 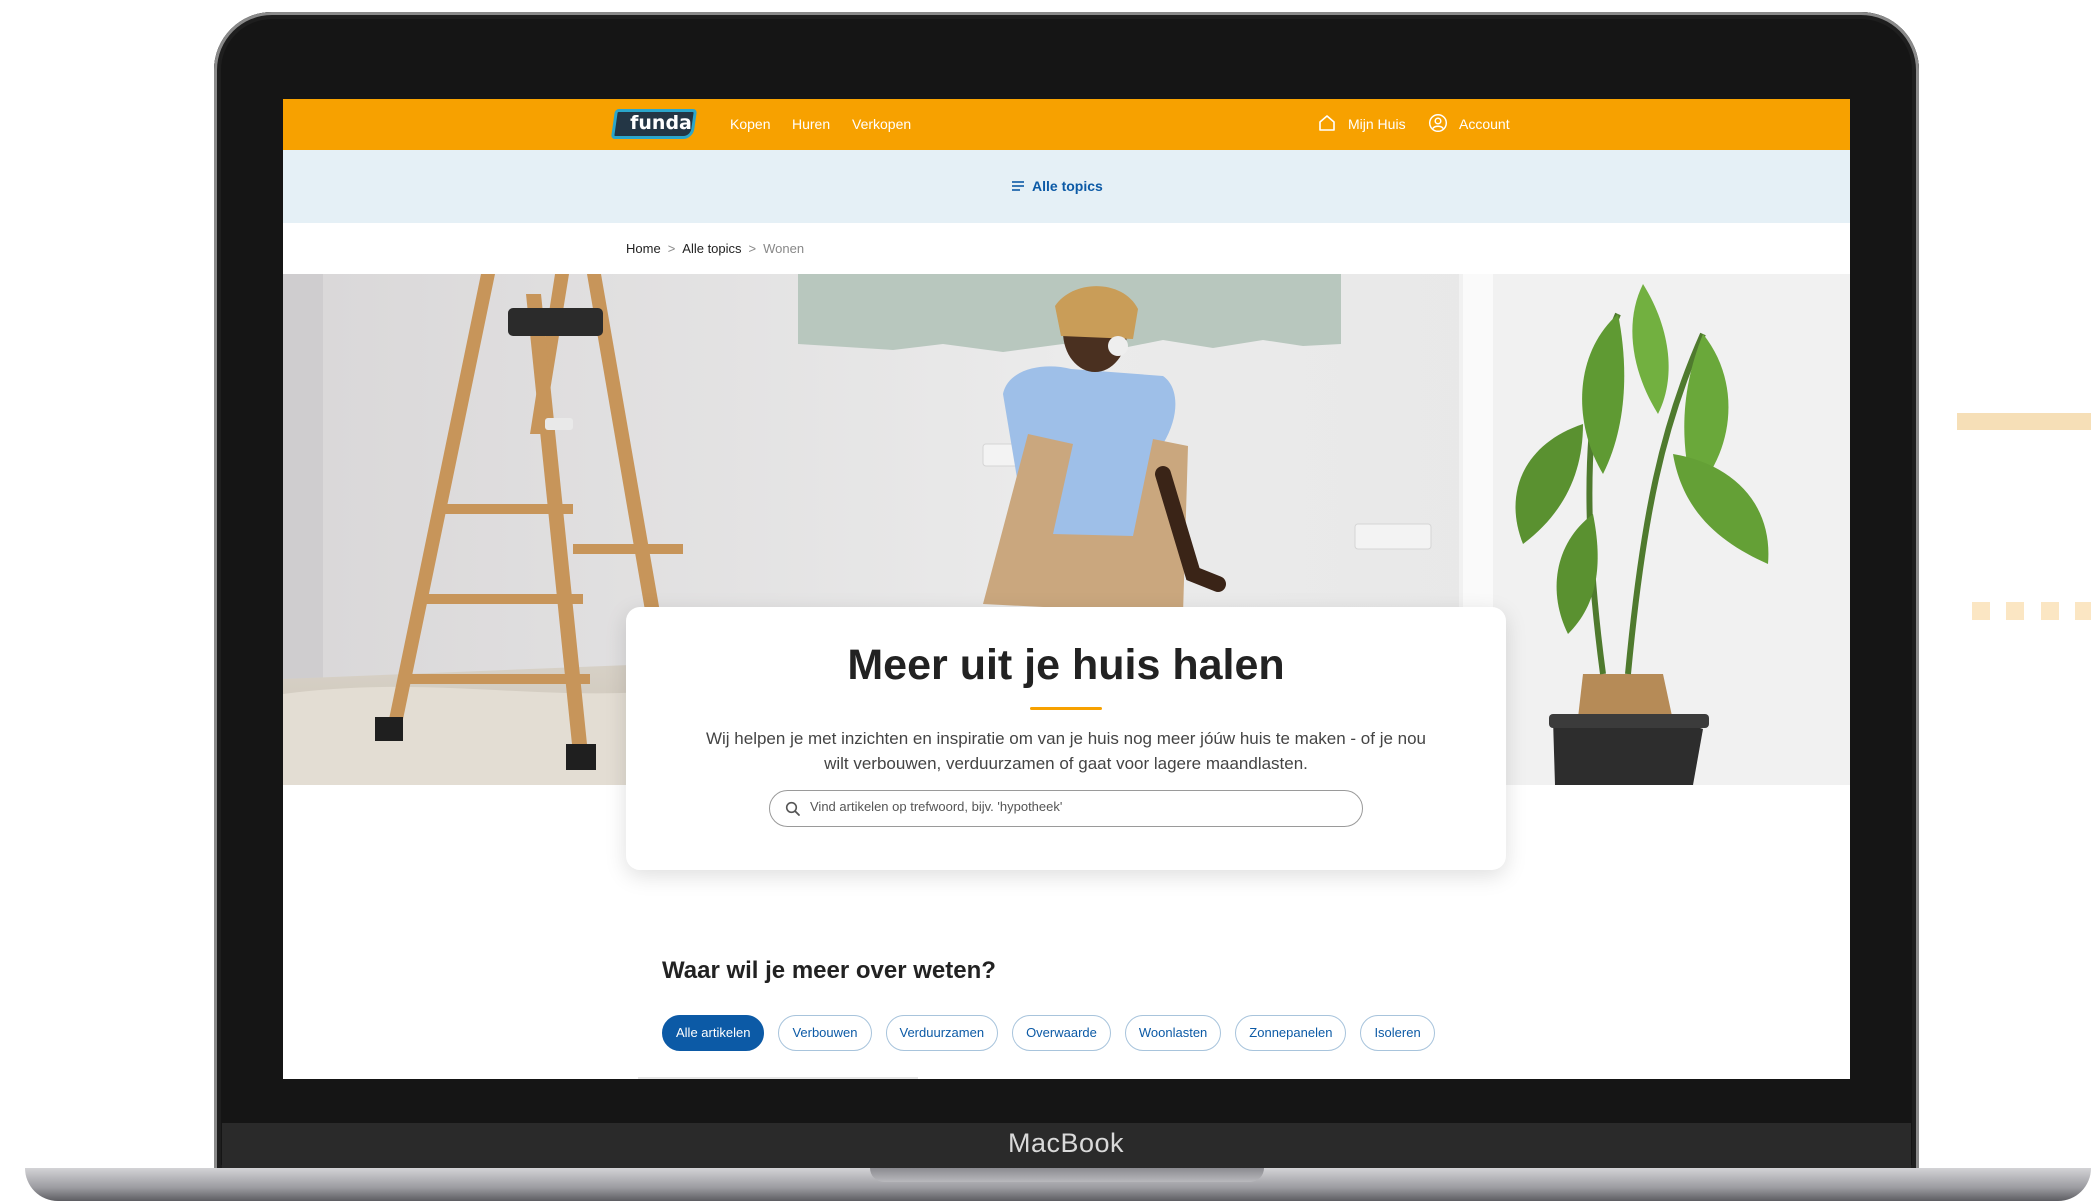 I want to click on breadcrumb-topics: Alle topics, so click(x=711, y=248).